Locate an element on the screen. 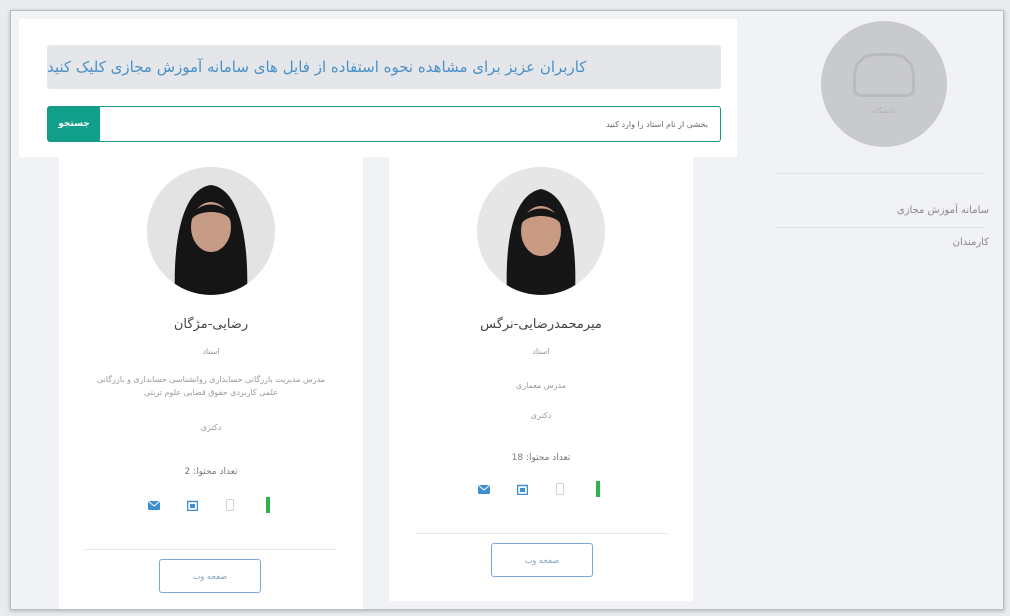 The width and height of the screenshot is (1010, 616). university-logo: دانشگاه is located at coordinates (884, 84).